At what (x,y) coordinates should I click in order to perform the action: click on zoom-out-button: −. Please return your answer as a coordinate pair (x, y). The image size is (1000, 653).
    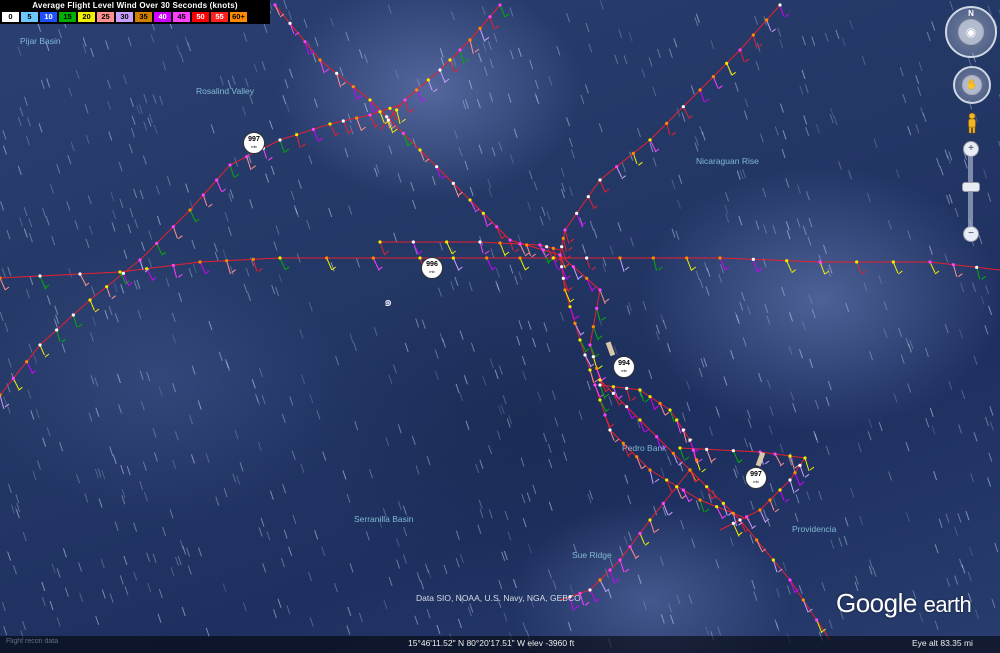
    Looking at the image, I should click on (971, 234).